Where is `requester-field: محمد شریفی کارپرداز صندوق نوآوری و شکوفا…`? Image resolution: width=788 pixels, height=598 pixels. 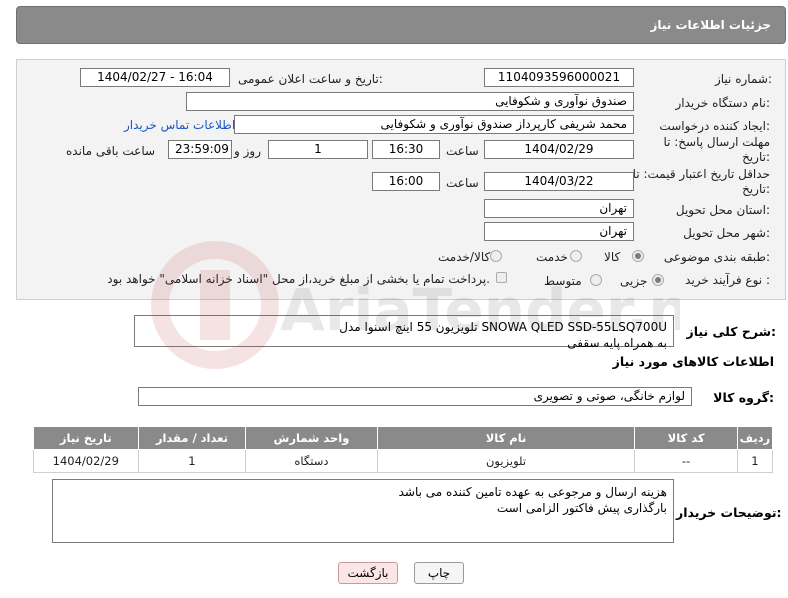 requester-field: محمد شریفی کارپرداز صندوق نوآوری و شکوفا… is located at coordinates (434, 124).